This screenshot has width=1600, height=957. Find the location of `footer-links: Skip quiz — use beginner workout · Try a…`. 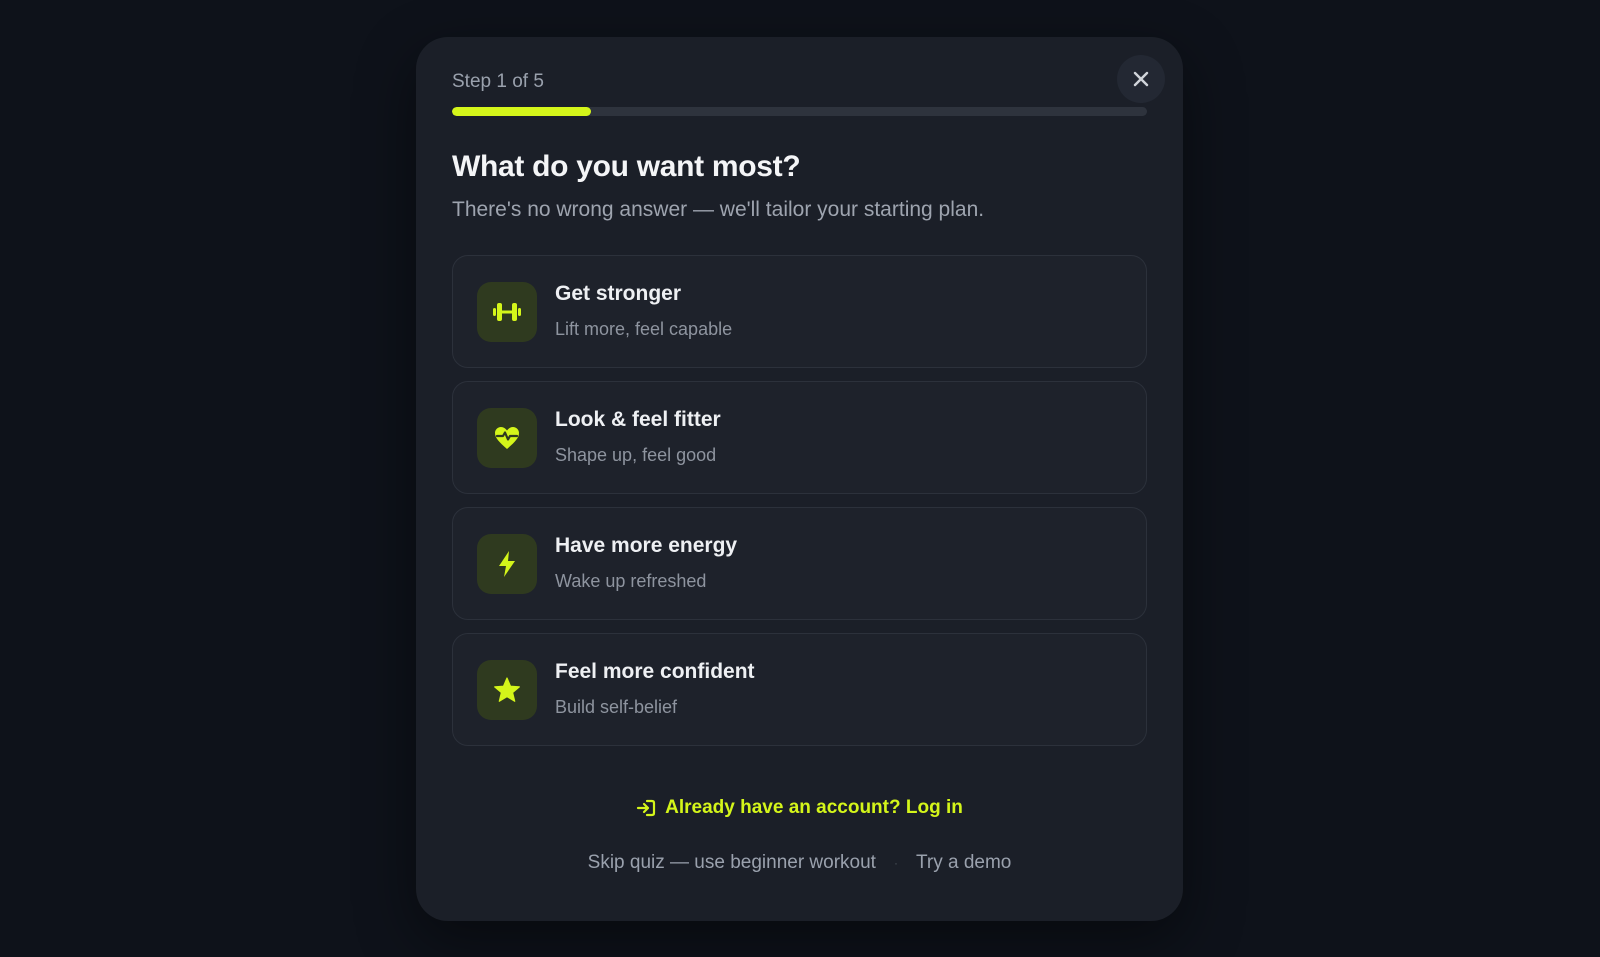

footer-links: Skip quiz — use beginner workout · Try a… is located at coordinates (799, 863).